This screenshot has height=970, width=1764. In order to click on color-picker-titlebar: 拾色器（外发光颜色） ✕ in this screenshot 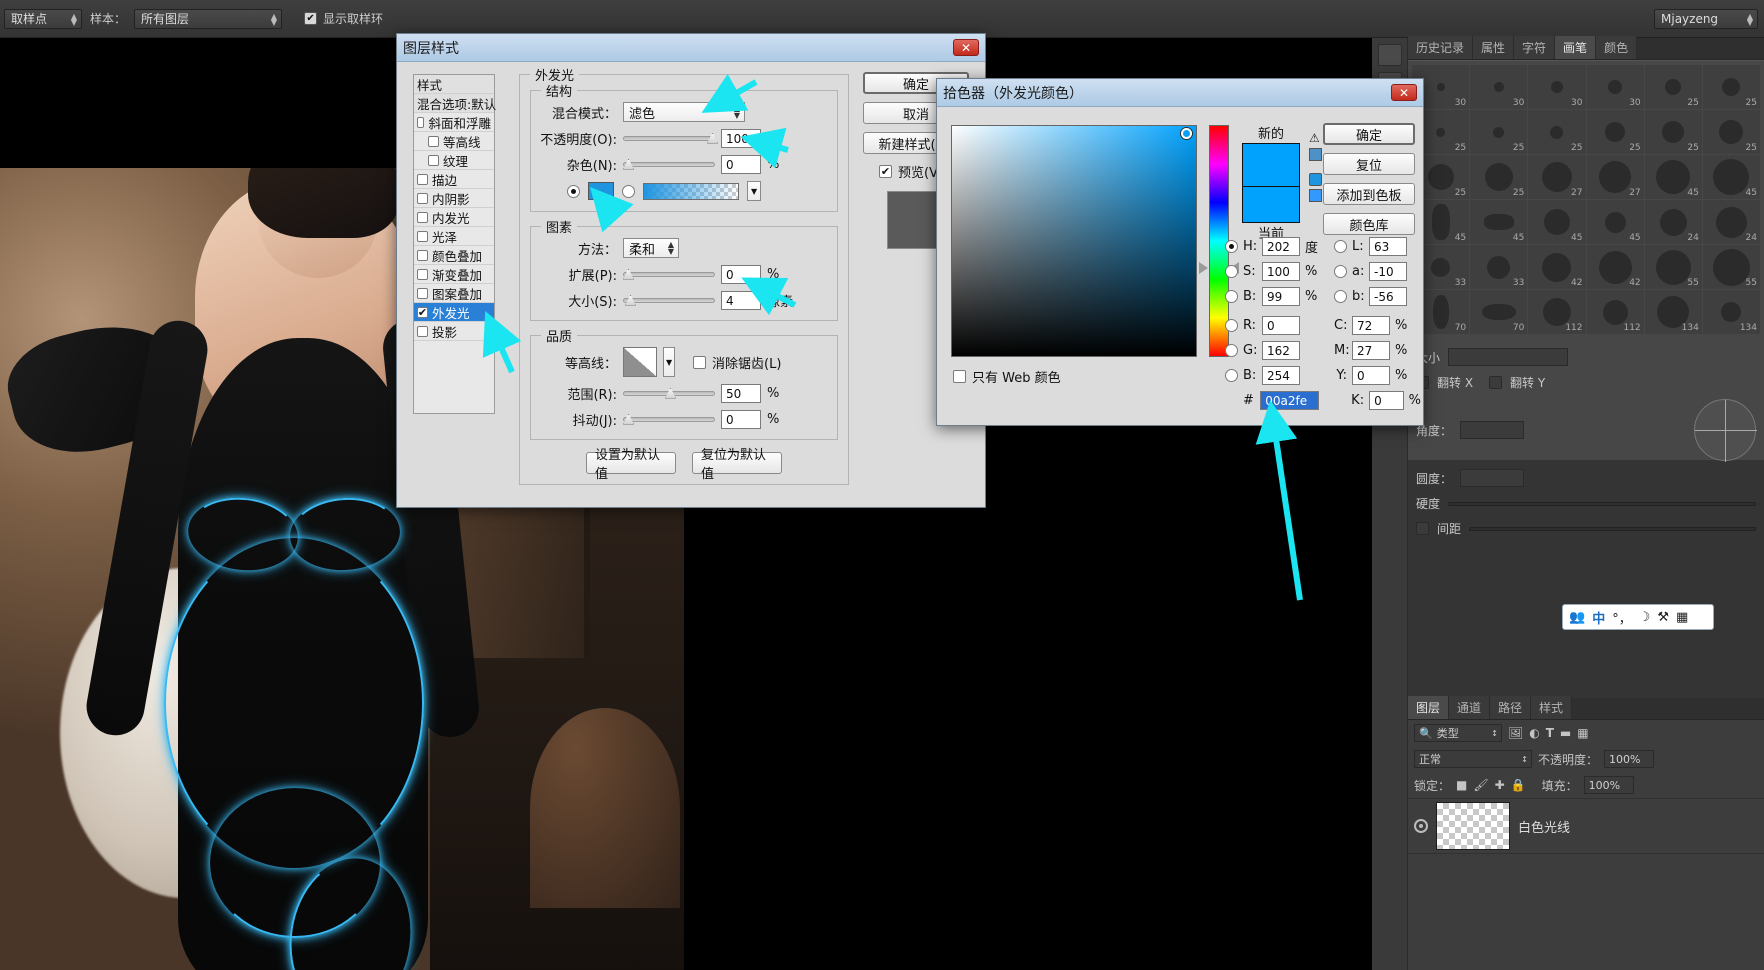, I will do `click(1180, 93)`.